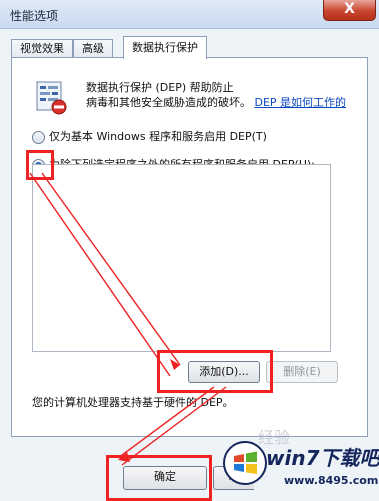 This screenshot has width=379, height=501. What do you see at coordinates (302, 372) in the screenshot?
I see `remove-button: 删除(E)` at bounding box center [302, 372].